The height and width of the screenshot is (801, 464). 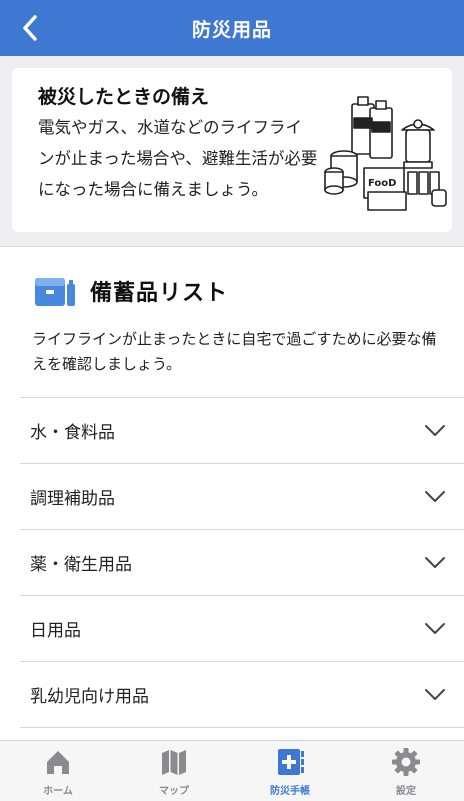 I want to click on app-header: 防災用品, so click(x=232, y=28).